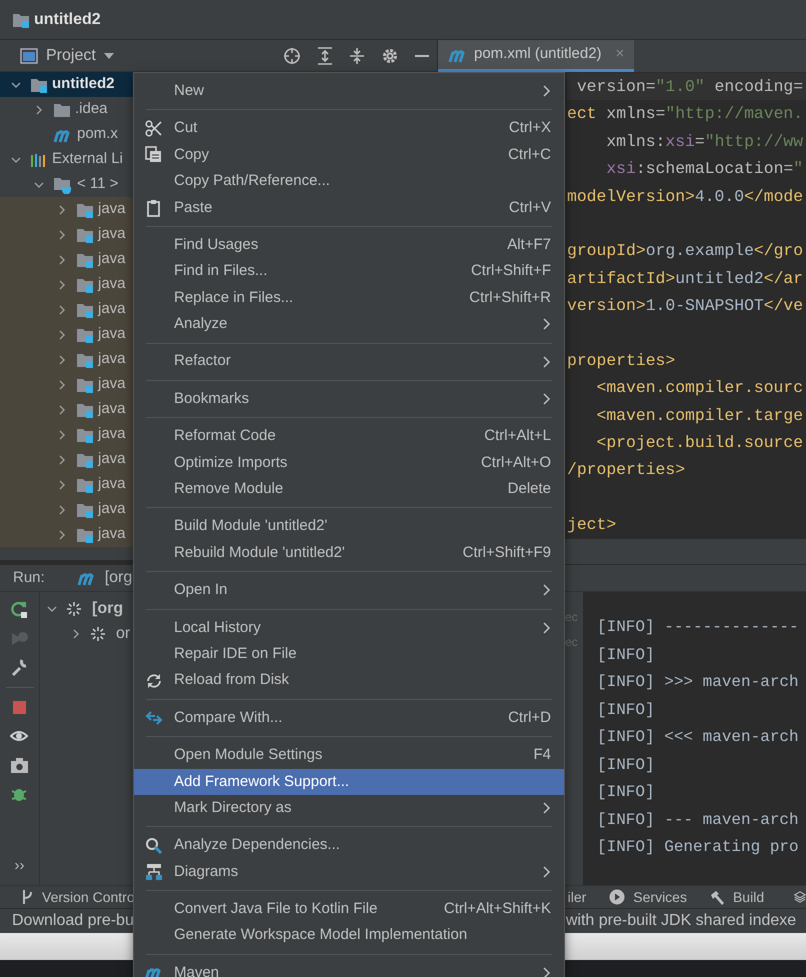 The height and width of the screenshot is (977, 806). Describe the element at coordinates (592, 525) in the screenshot. I see `code-line: ject>` at that location.